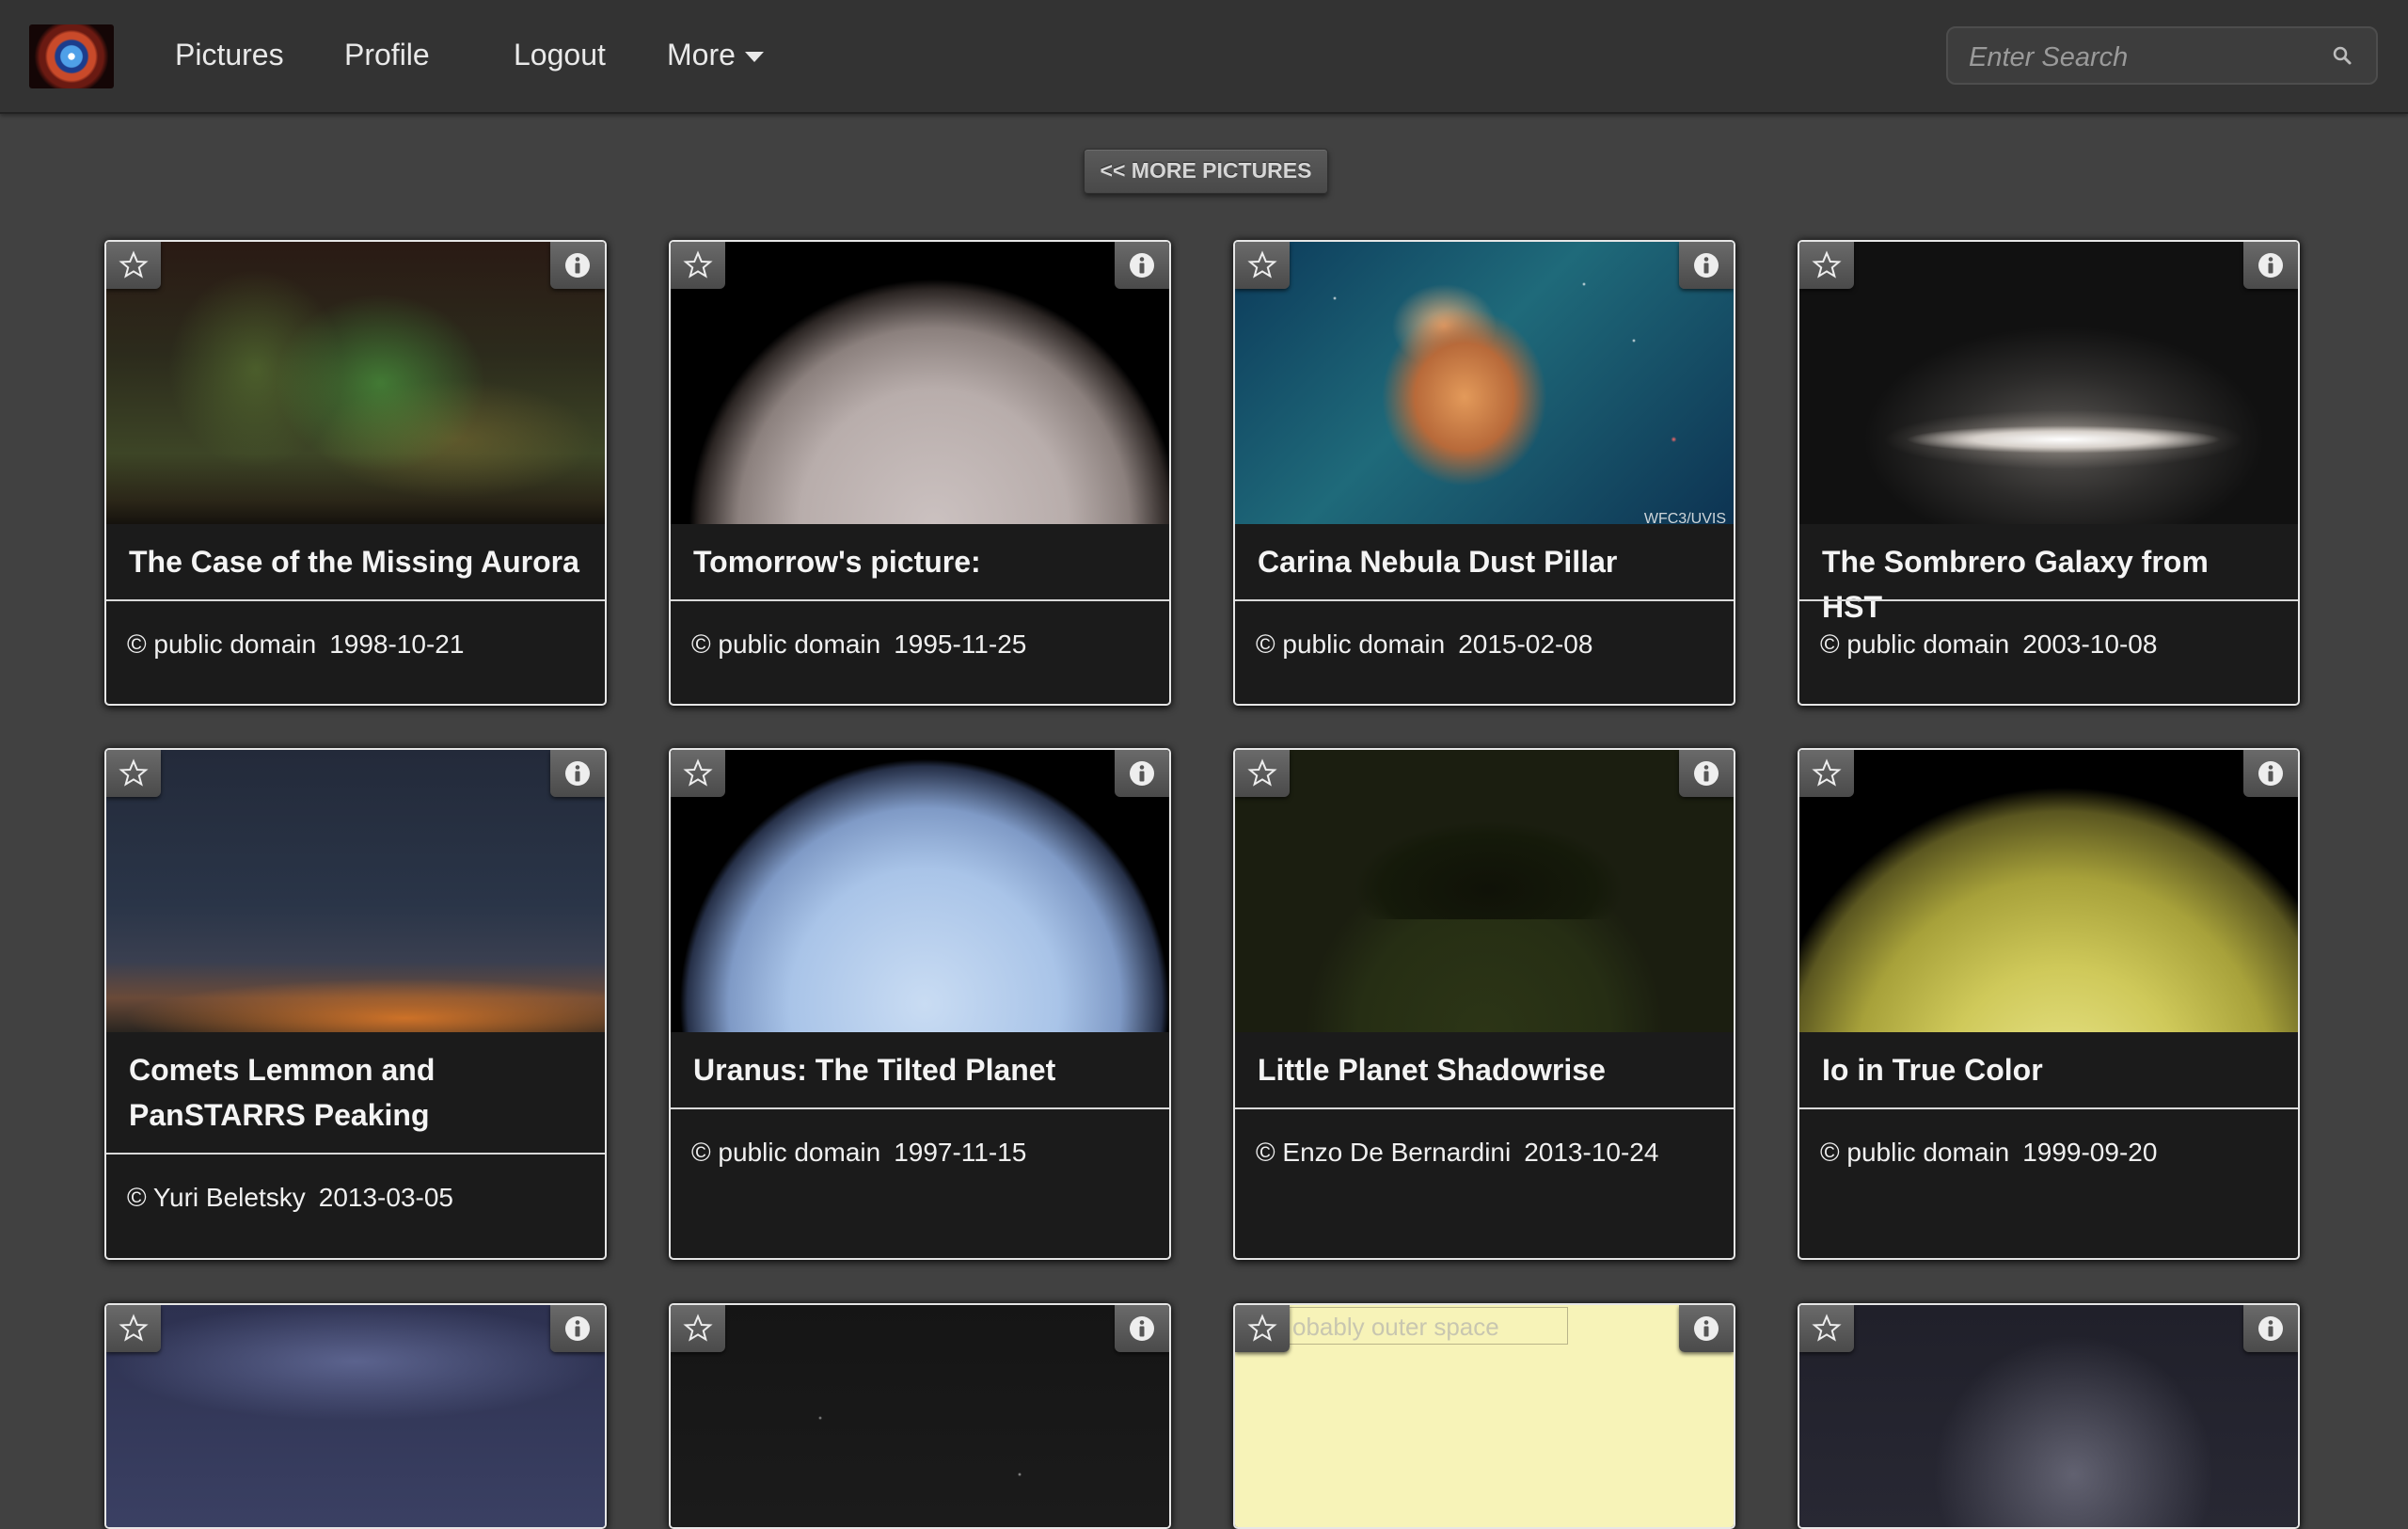 This screenshot has height=1529, width=2408. I want to click on picture-meta: © Yuri Beletsky 2013-03-05, so click(356, 1198).